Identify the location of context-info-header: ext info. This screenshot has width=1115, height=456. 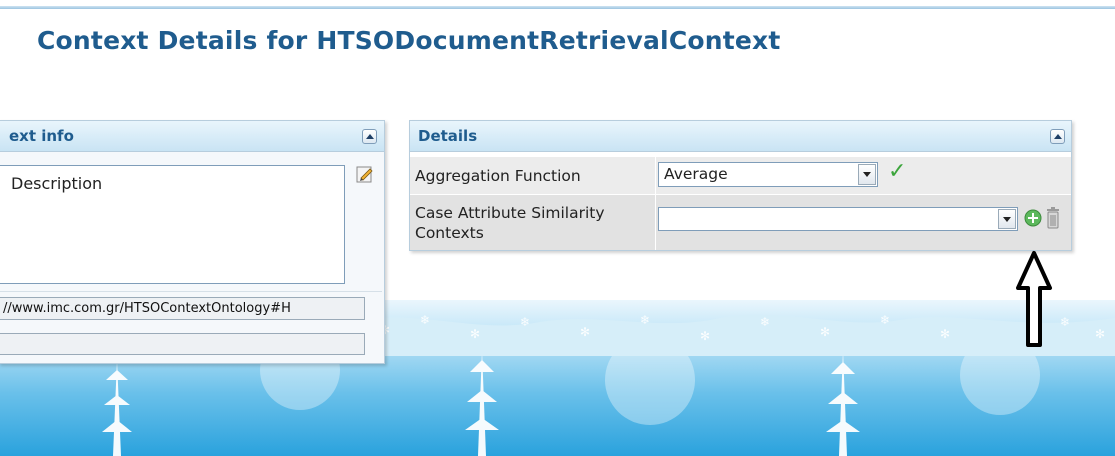
(192, 136).